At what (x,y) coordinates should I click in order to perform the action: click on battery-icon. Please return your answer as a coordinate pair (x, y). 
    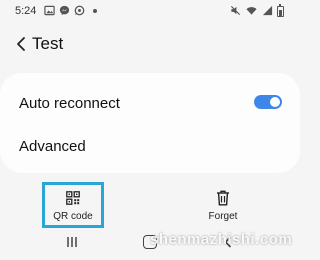
    Looking at the image, I should click on (280, 10).